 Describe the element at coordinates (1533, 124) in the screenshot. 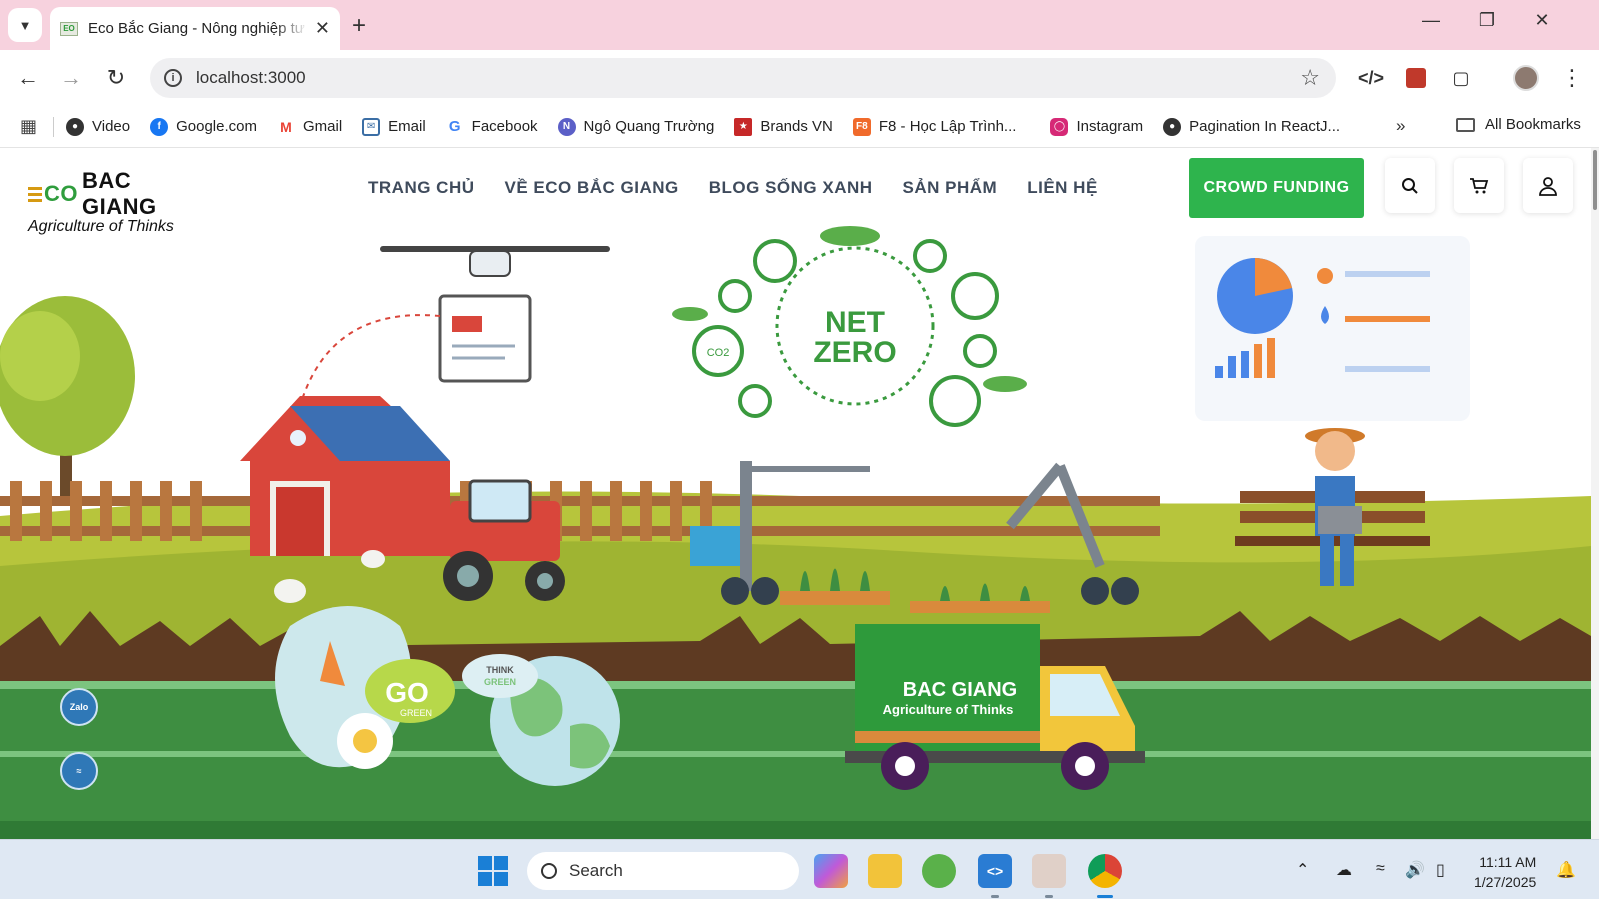

I see `all-bookmarks-label: All Bookmarks` at that location.